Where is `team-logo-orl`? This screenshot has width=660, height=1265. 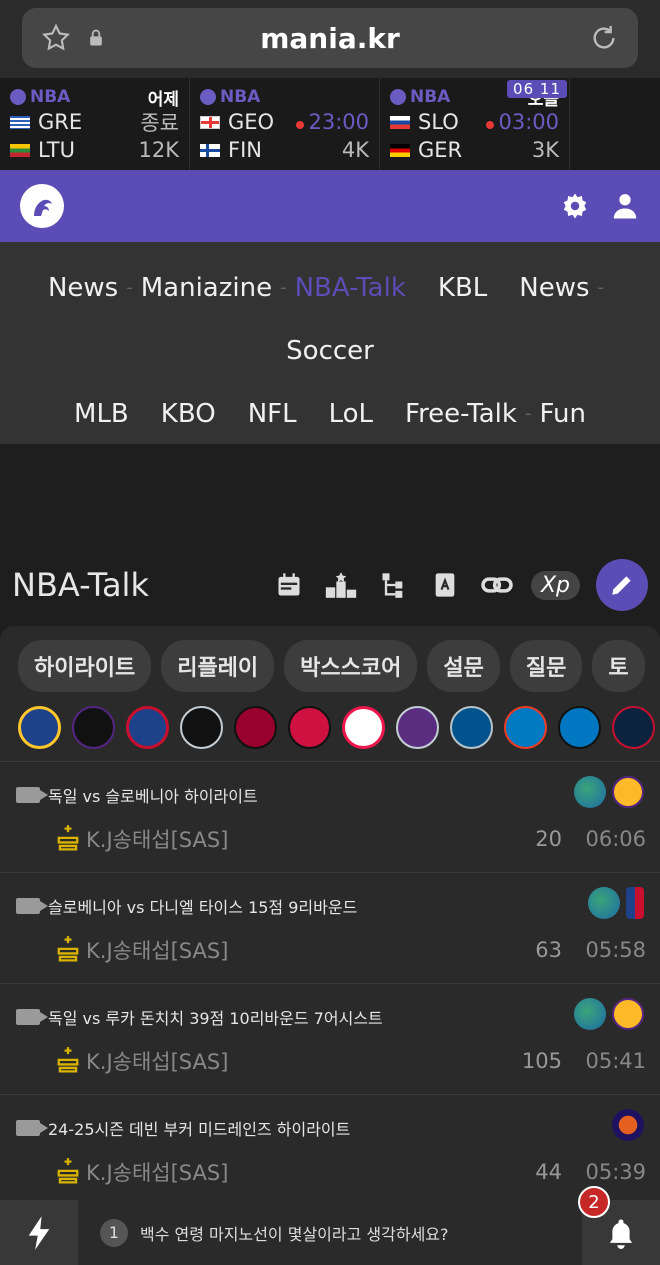 team-logo-orl is located at coordinates (579, 727).